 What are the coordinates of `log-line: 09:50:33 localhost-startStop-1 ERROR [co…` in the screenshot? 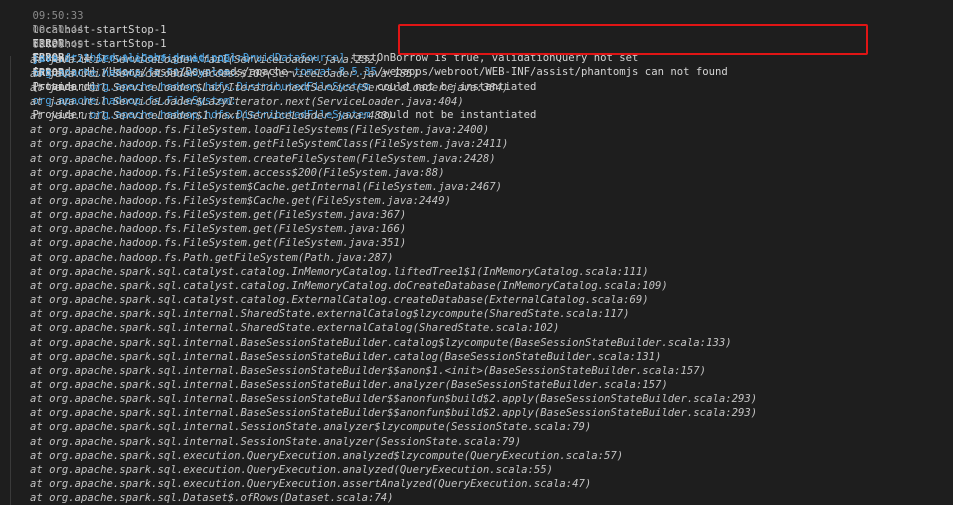 It's located at (323, 32).